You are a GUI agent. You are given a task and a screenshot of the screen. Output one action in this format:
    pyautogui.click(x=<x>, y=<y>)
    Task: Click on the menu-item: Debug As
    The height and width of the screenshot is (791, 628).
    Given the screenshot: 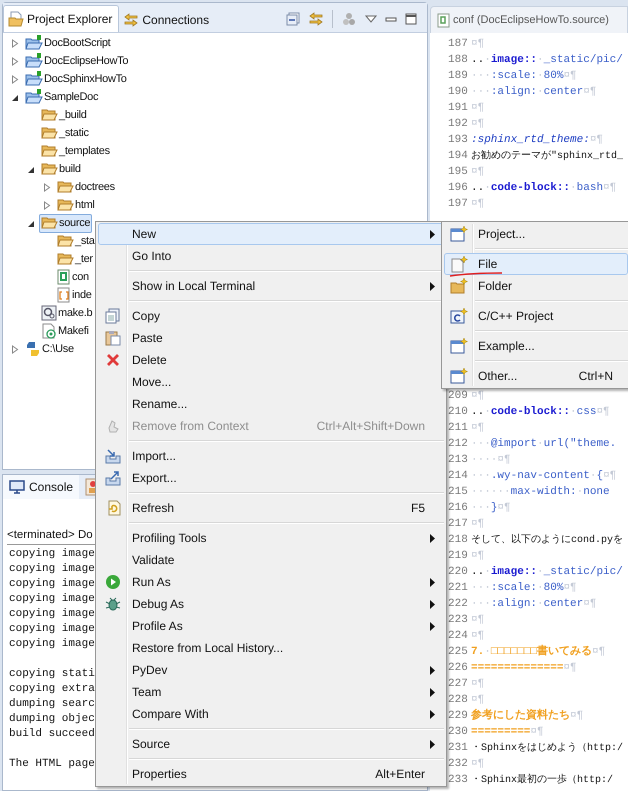 What is the action you would take?
    pyautogui.click(x=271, y=604)
    